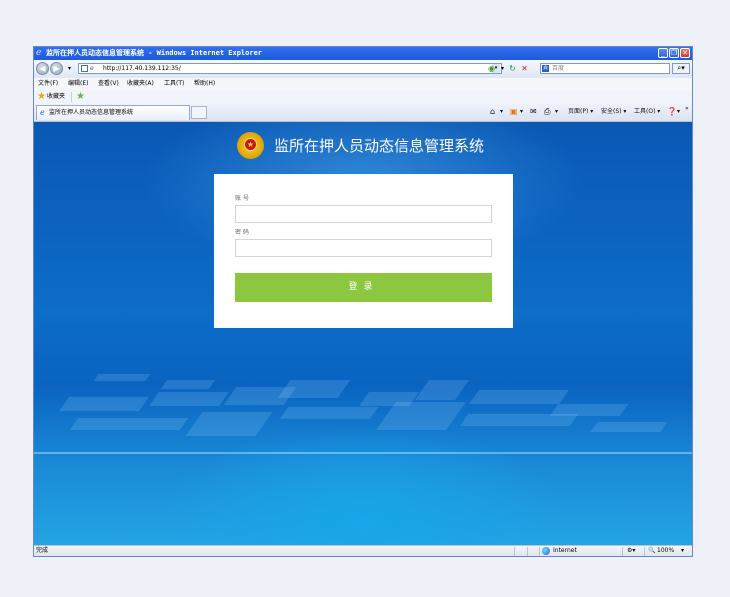 This screenshot has height=597, width=730. I want to click on search-button: ⌕▾, so click(681, 68).